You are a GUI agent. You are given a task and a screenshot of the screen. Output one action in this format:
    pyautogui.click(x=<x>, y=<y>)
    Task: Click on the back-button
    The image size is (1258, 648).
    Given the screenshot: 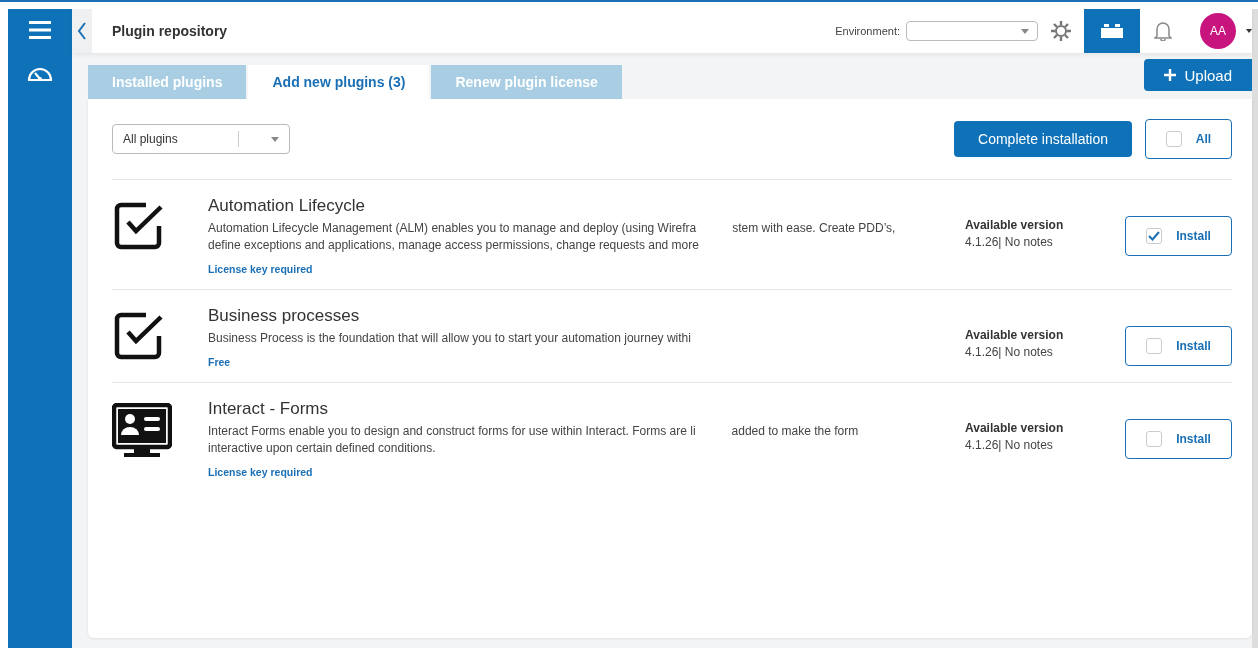 What is the action you would take?
    pyautogui.click(x=82, y=31)
    